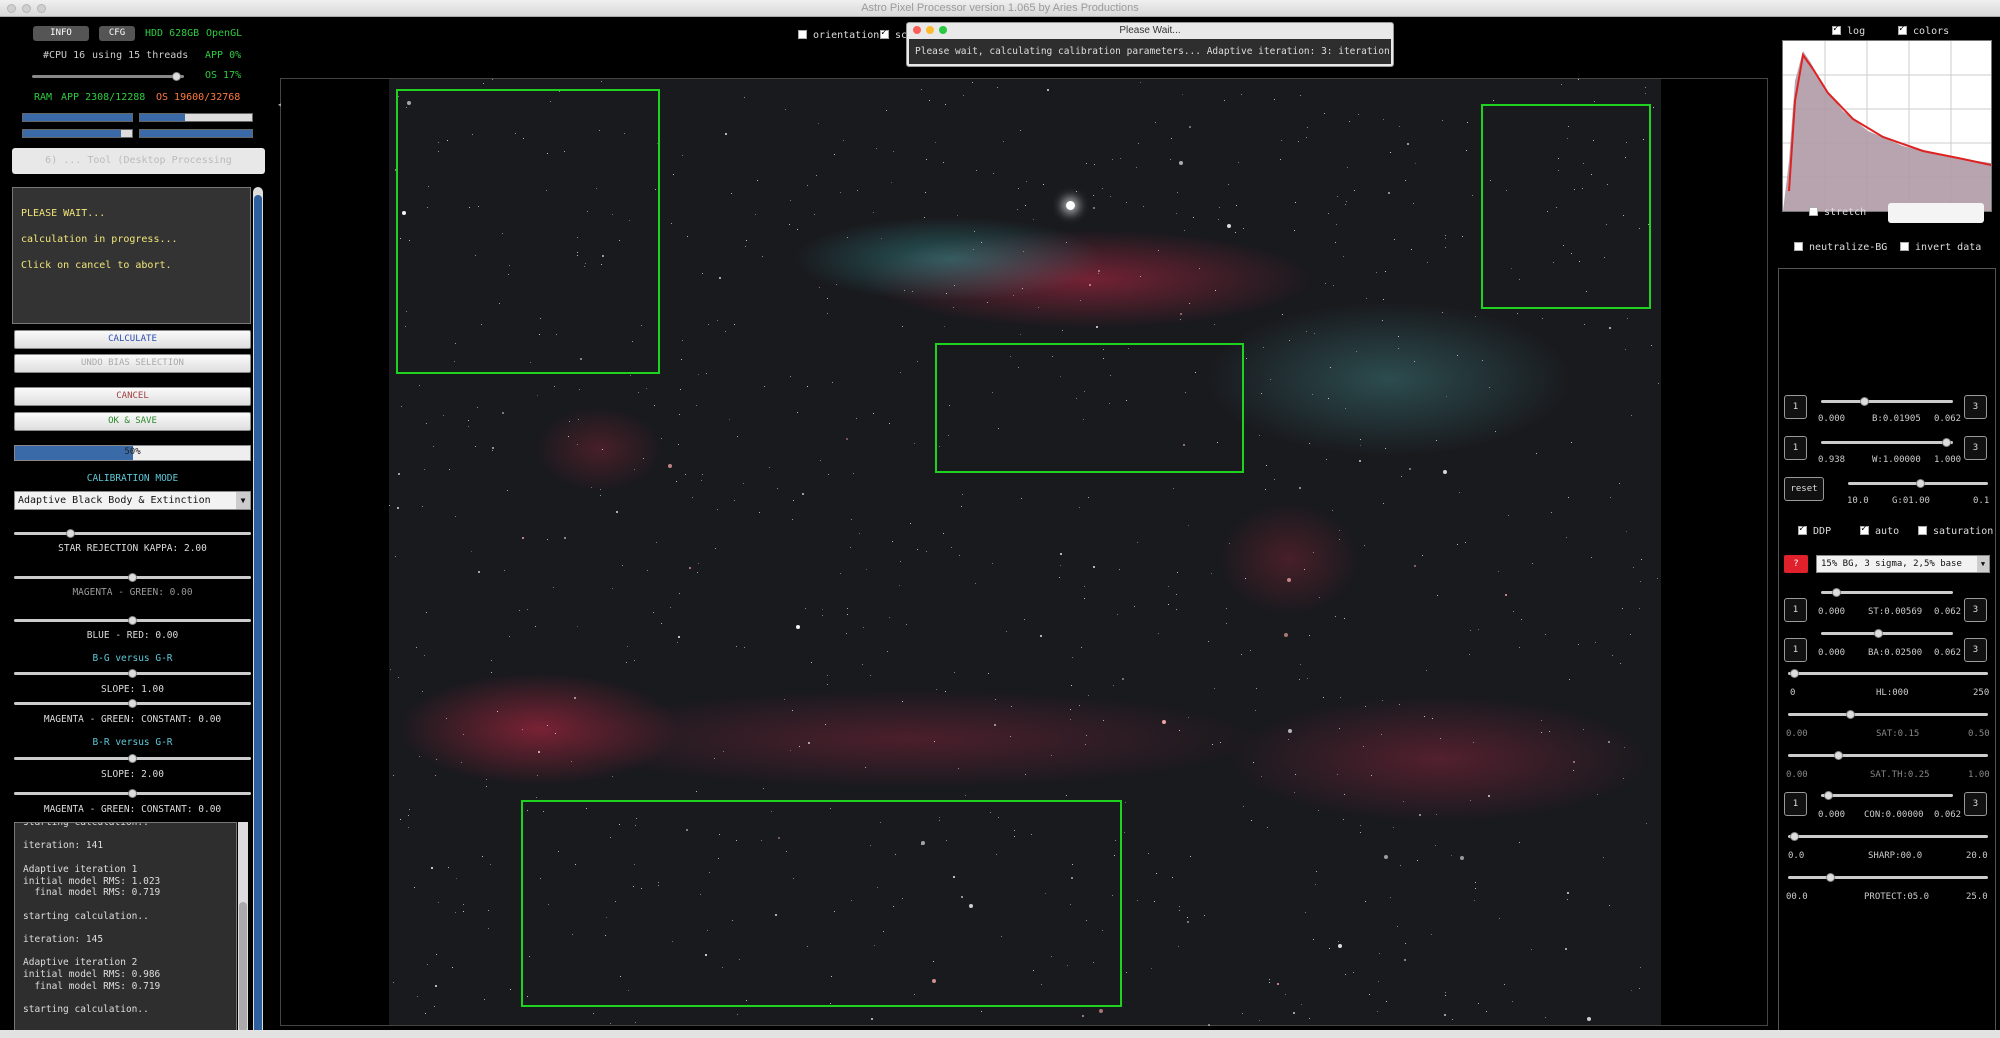 This screenshot has width=2000, height=1038. Describe the element at coordinates (176, 76) in the screenshot. I see `cpu-slider-knob` at that location.